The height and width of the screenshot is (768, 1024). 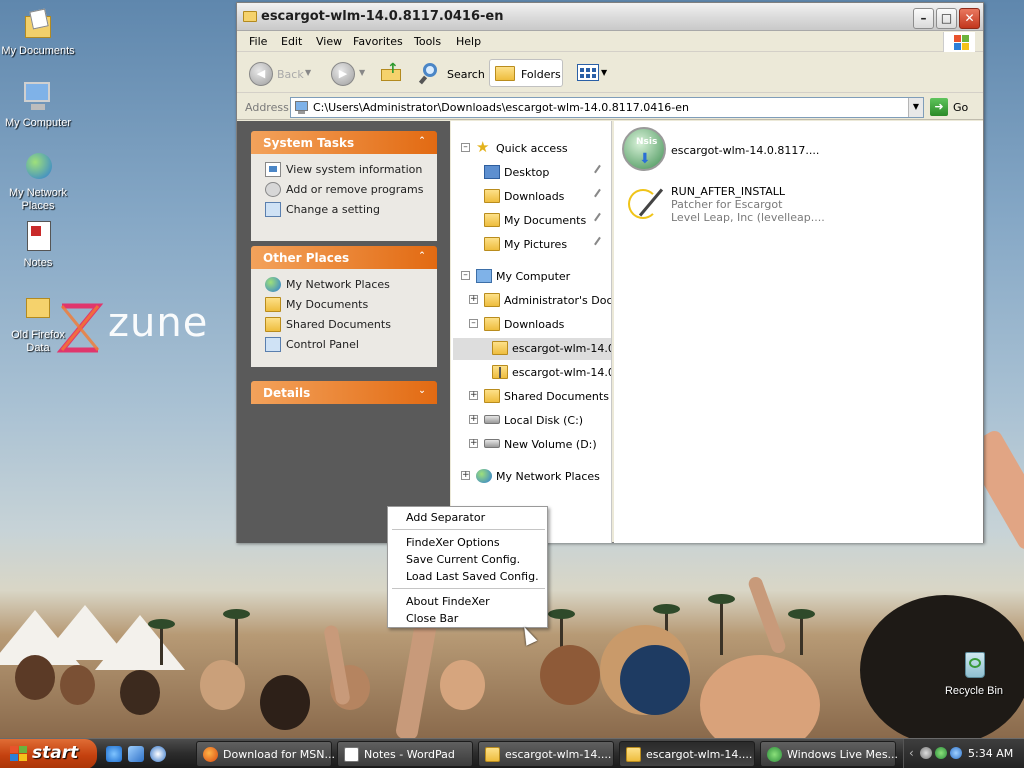 I want to click on media-player-icon, so click(x=158, y=754).